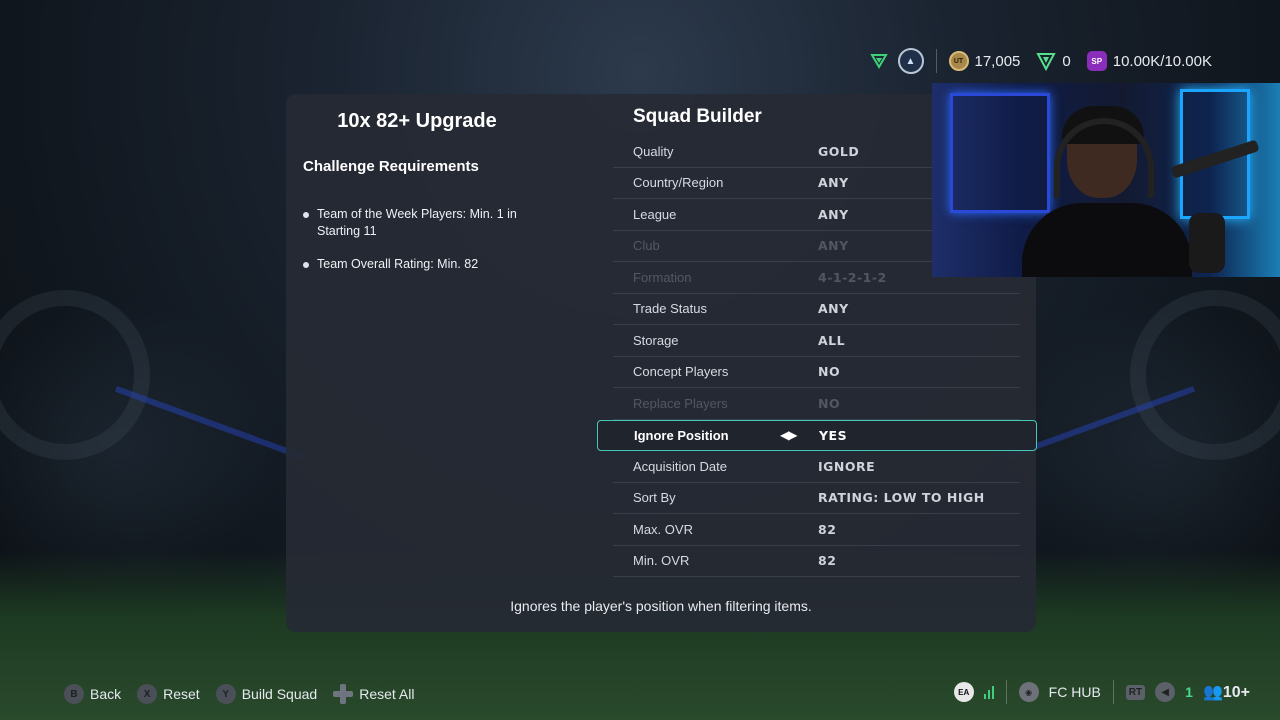  What do you see at coordinates (958, 61) in the screenshot?
I see `coin-icon: UT` at bounding box center [958, 61].